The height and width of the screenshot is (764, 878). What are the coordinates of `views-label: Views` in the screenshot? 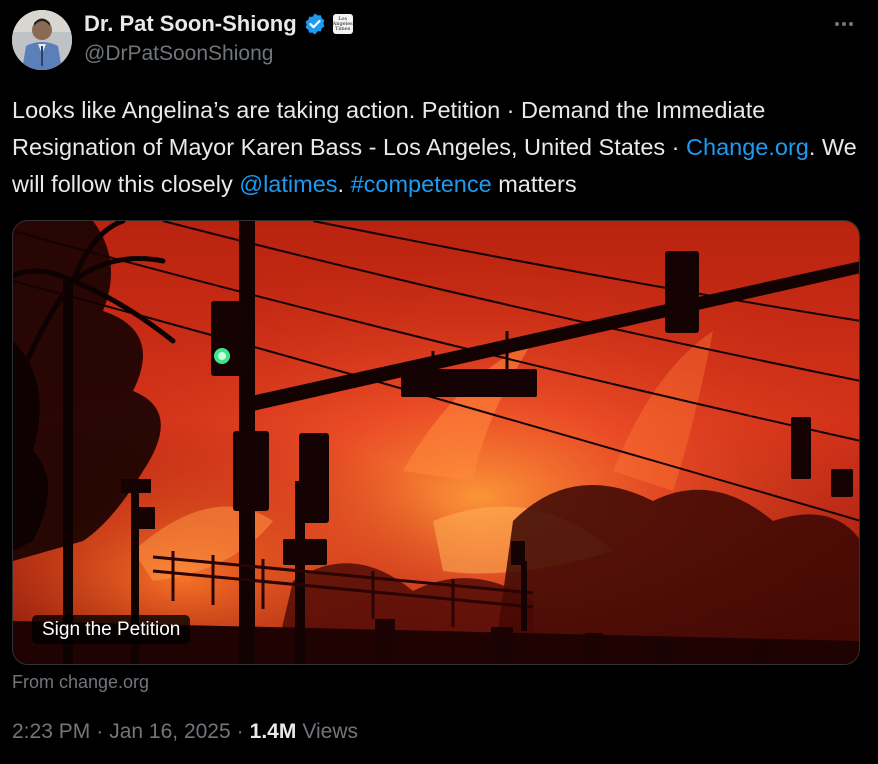 It's located at (330, 731).